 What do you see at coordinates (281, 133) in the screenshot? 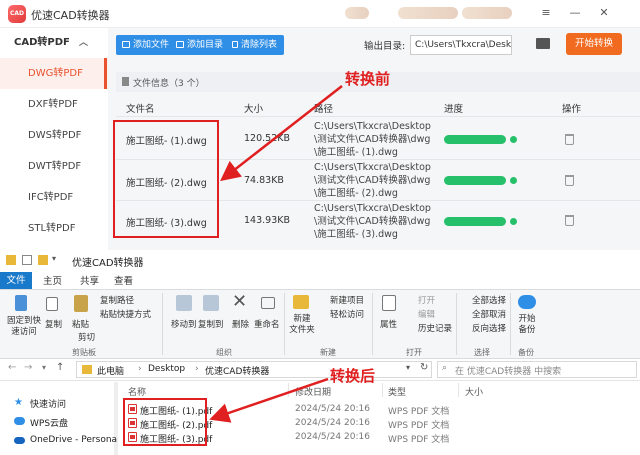
I see `arrow-before` at bounding box center [281, 133].